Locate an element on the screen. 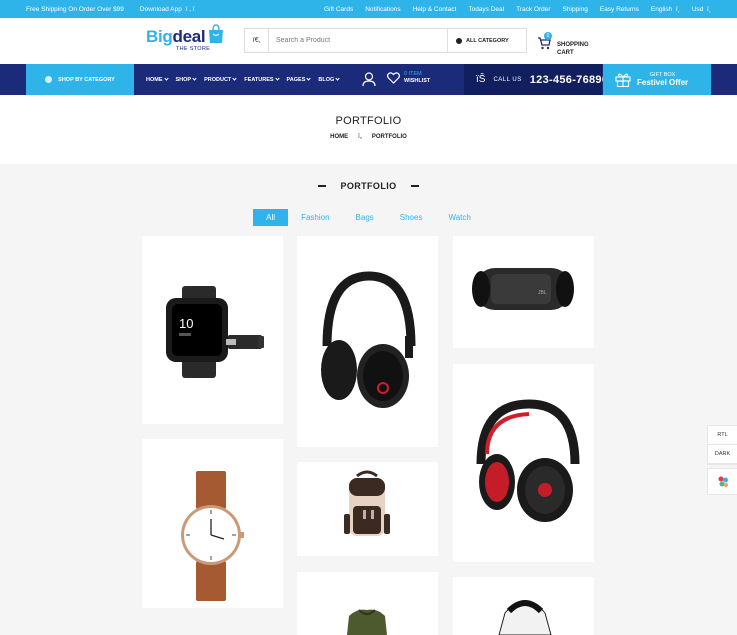 The image size is (737, 635). menu-item-features: FEATURES is located at coordinates (262, 79).